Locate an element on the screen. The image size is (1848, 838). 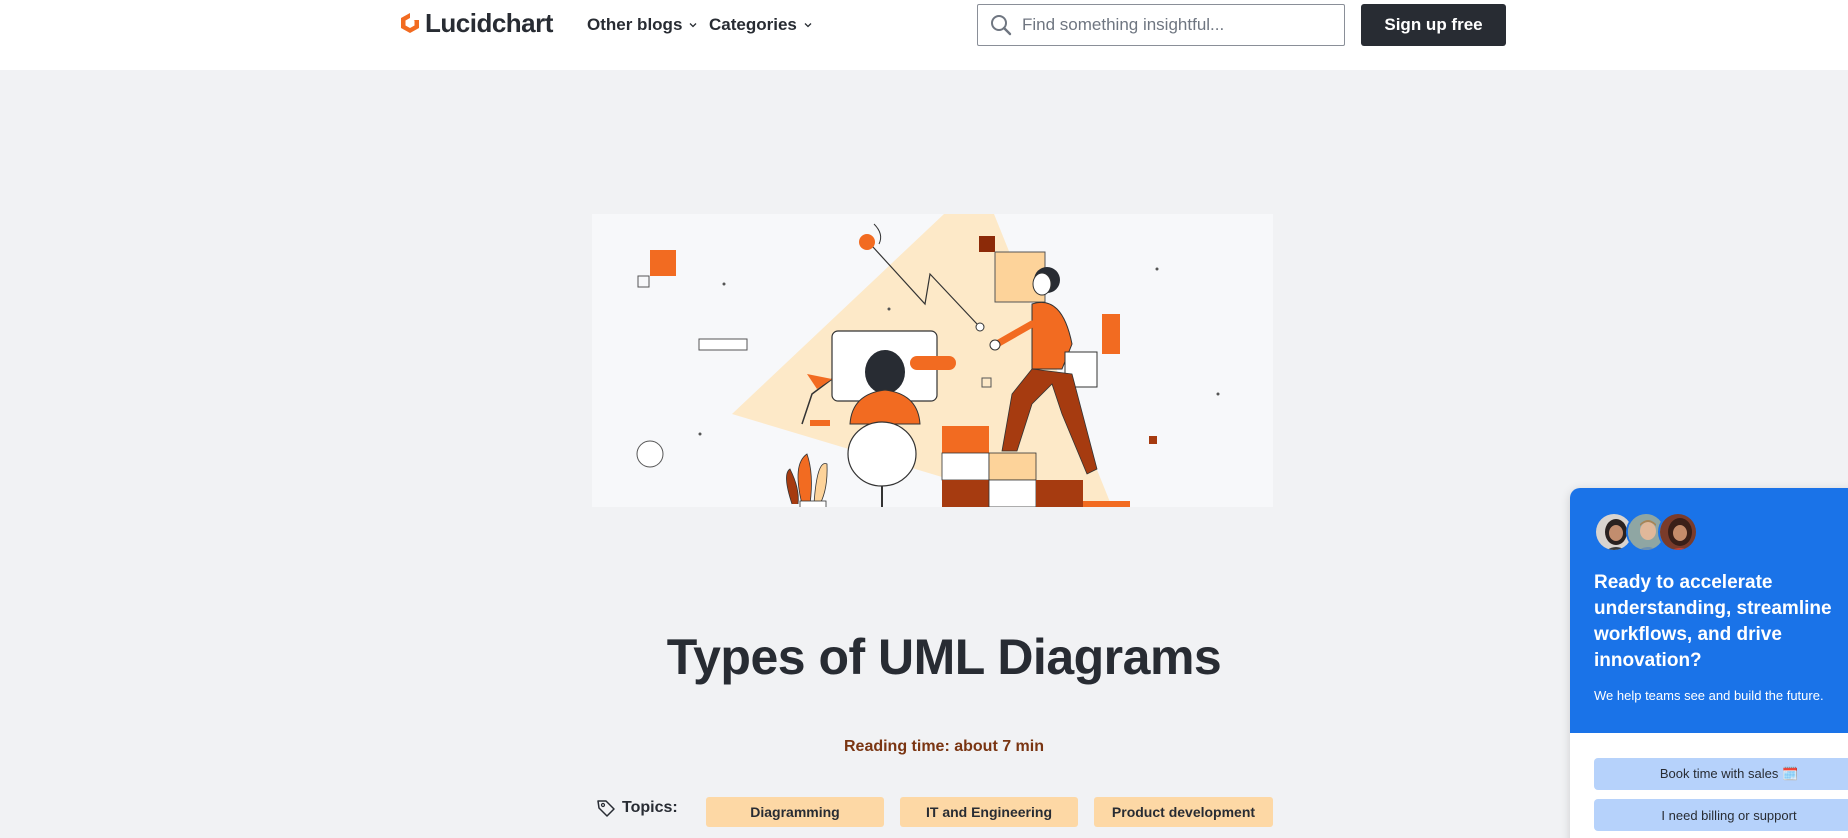
hero-illustration is located at coordinates (932, 360).